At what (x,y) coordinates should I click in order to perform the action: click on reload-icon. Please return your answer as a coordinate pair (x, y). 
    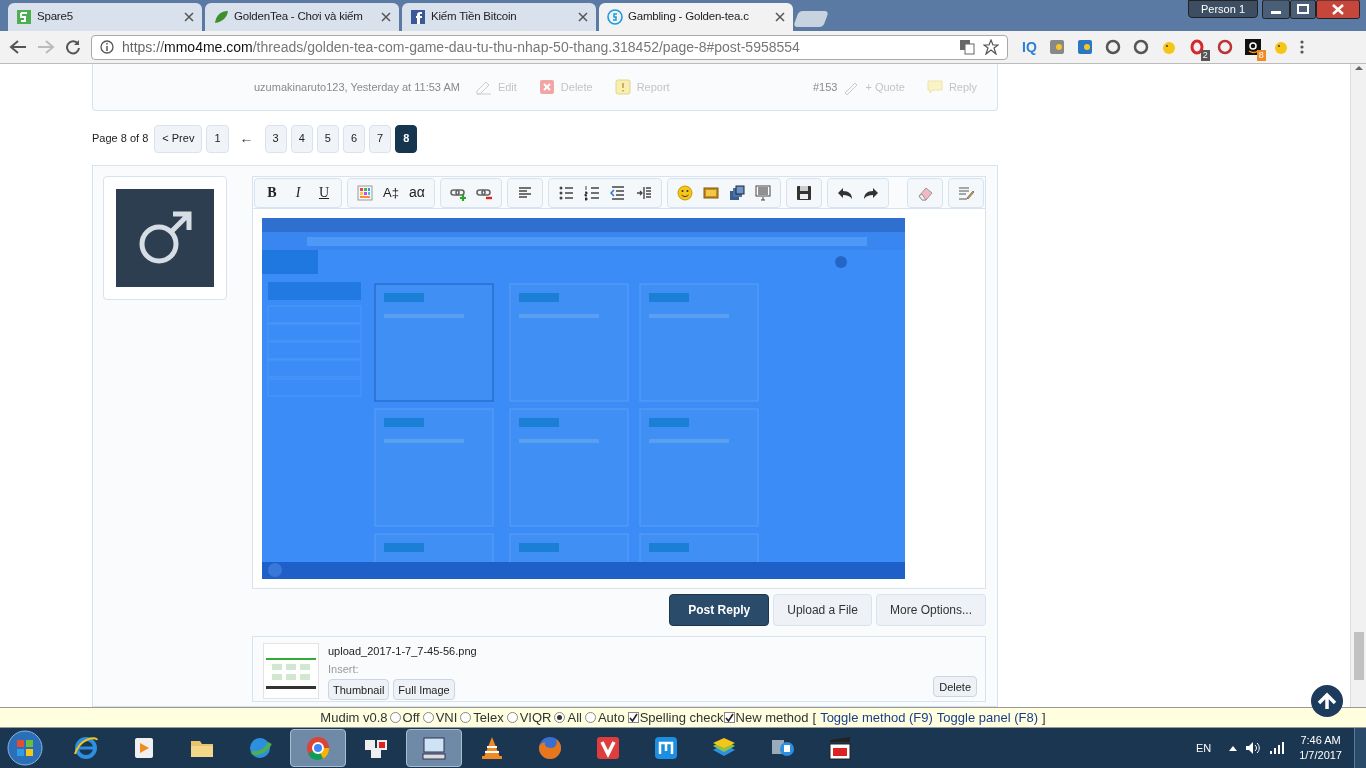
    Looking at the image, I should click on (73, 47).